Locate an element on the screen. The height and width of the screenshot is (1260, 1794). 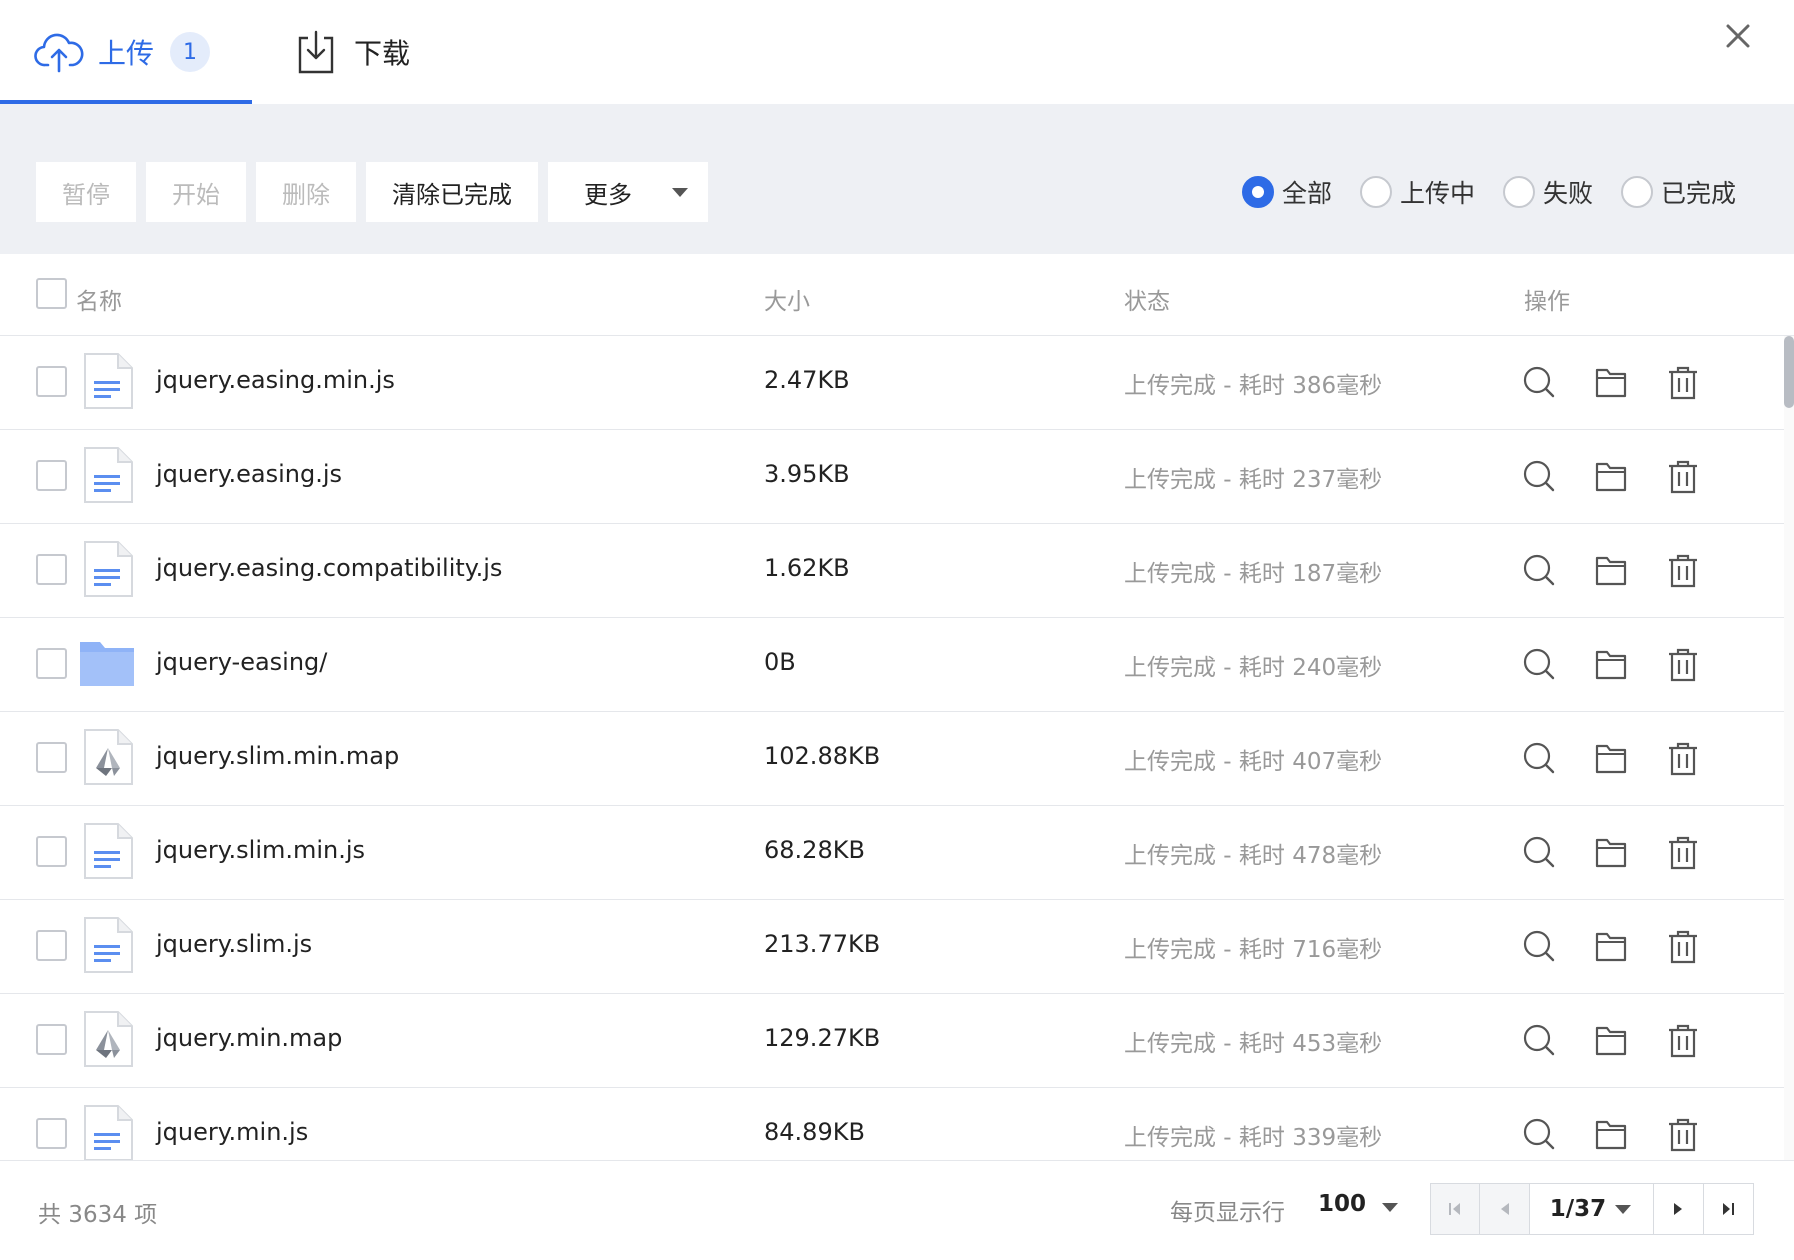
first-page-button is located at coordinates (1456, 1209).